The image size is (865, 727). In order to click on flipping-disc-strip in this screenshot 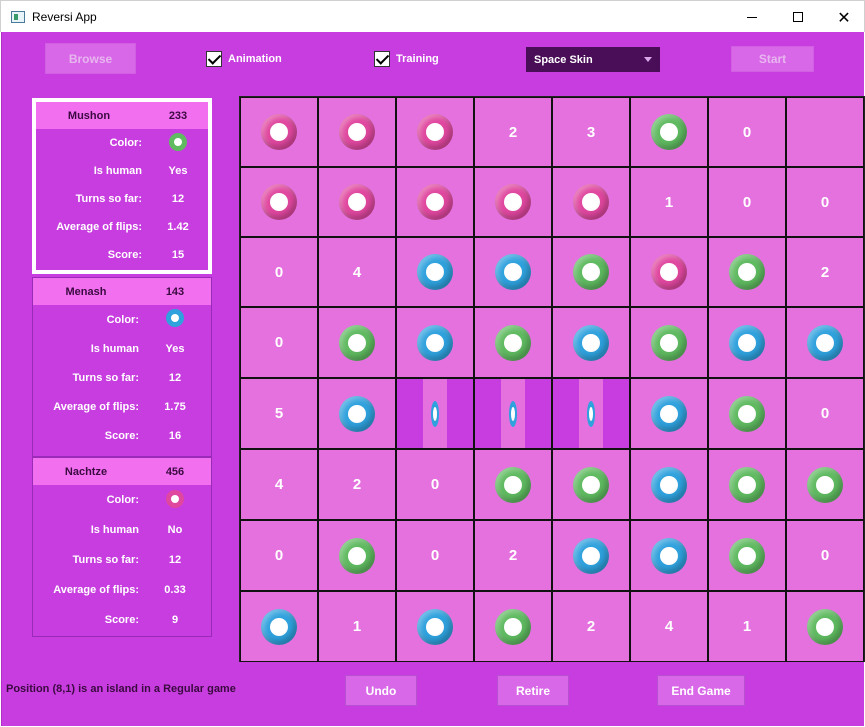, I will do `click(591, 413)`.